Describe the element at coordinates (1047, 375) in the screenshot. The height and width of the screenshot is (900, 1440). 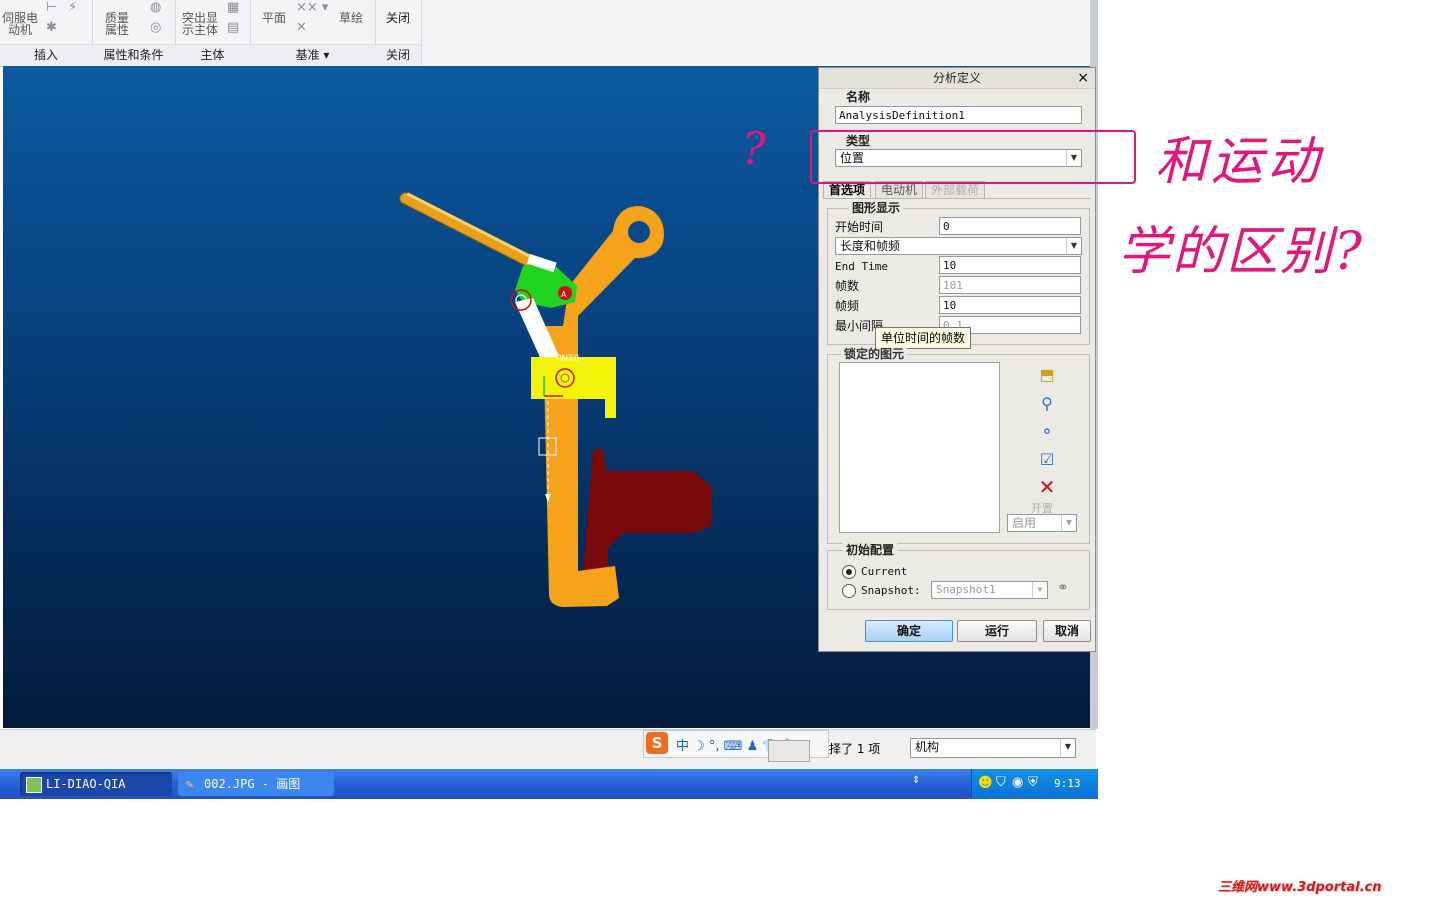
I see `lock-body-icon: ⬒` at that location.